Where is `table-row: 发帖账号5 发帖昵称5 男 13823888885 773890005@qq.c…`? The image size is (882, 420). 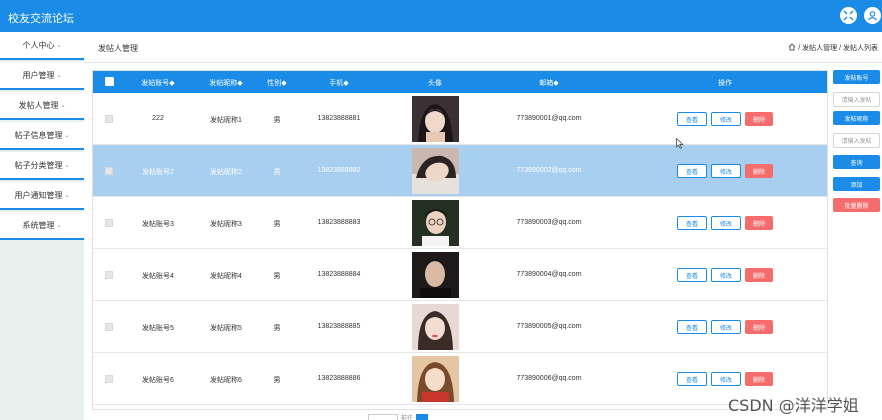 table-row: 发帖账号5 发帖昵称5 男 13823888885 773890005@qq.c… is located at coordinates (460, 327).